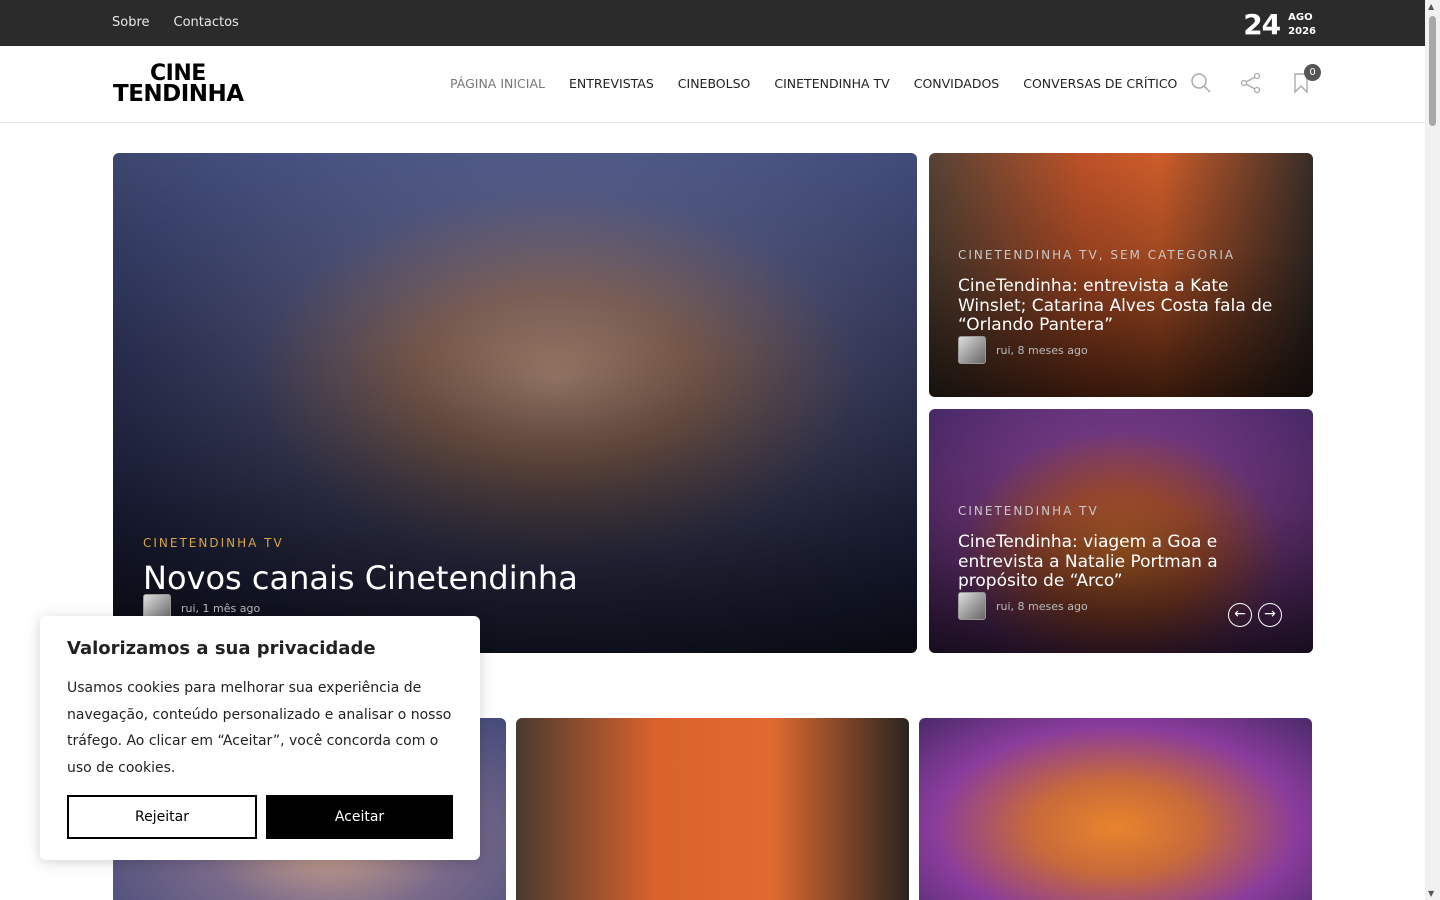 This screenshot has width=1440, height=900. I want to click on accept-button: Aceitar, so click(359, 817).